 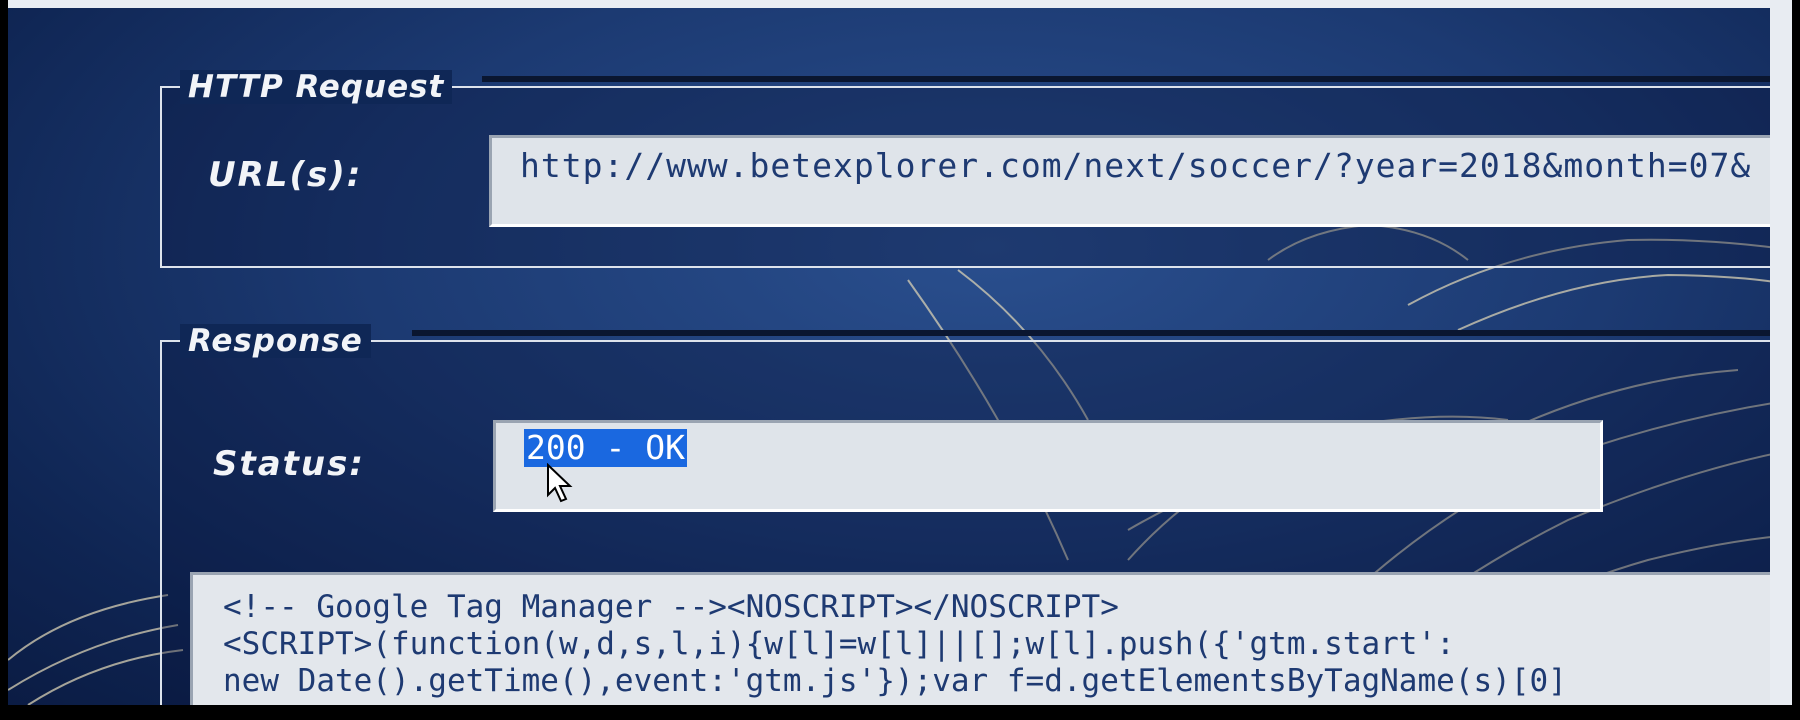 I want to click on right-edge-strip, so click(x=1781, y=352).